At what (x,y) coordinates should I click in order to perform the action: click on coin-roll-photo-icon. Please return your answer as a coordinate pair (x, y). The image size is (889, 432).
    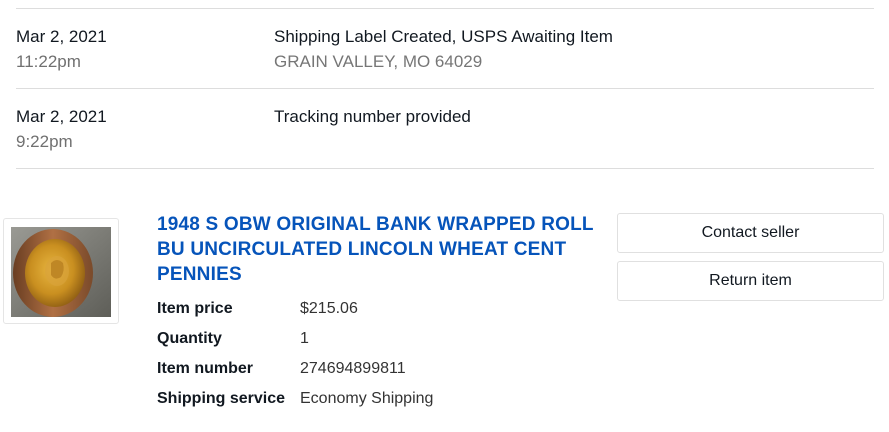
    Looking at the image, I should click on (61, 272).